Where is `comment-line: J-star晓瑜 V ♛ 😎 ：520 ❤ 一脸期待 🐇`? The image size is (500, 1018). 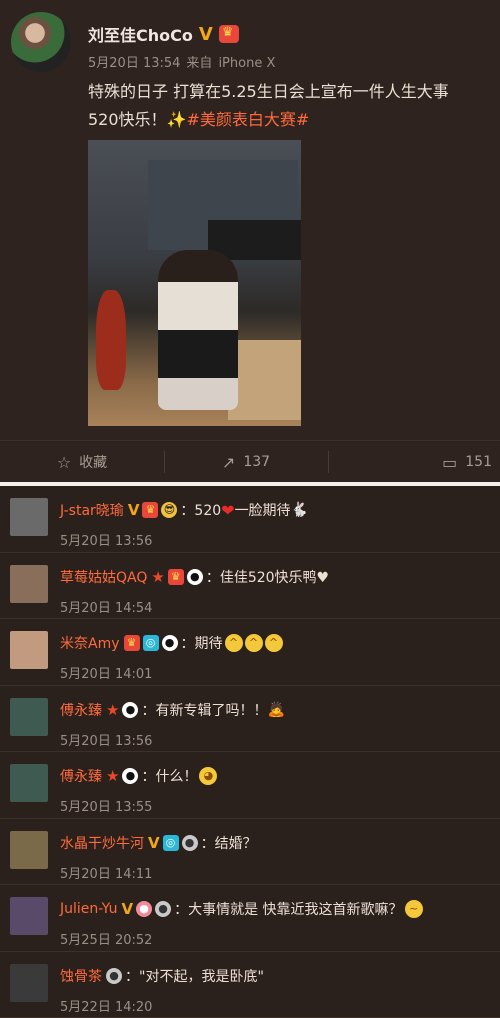
comment-line: J-star晓瑜 V ♛ 😎 ：520 ❤ 一脸期待 🐇 is located at coordinates (184, 510).